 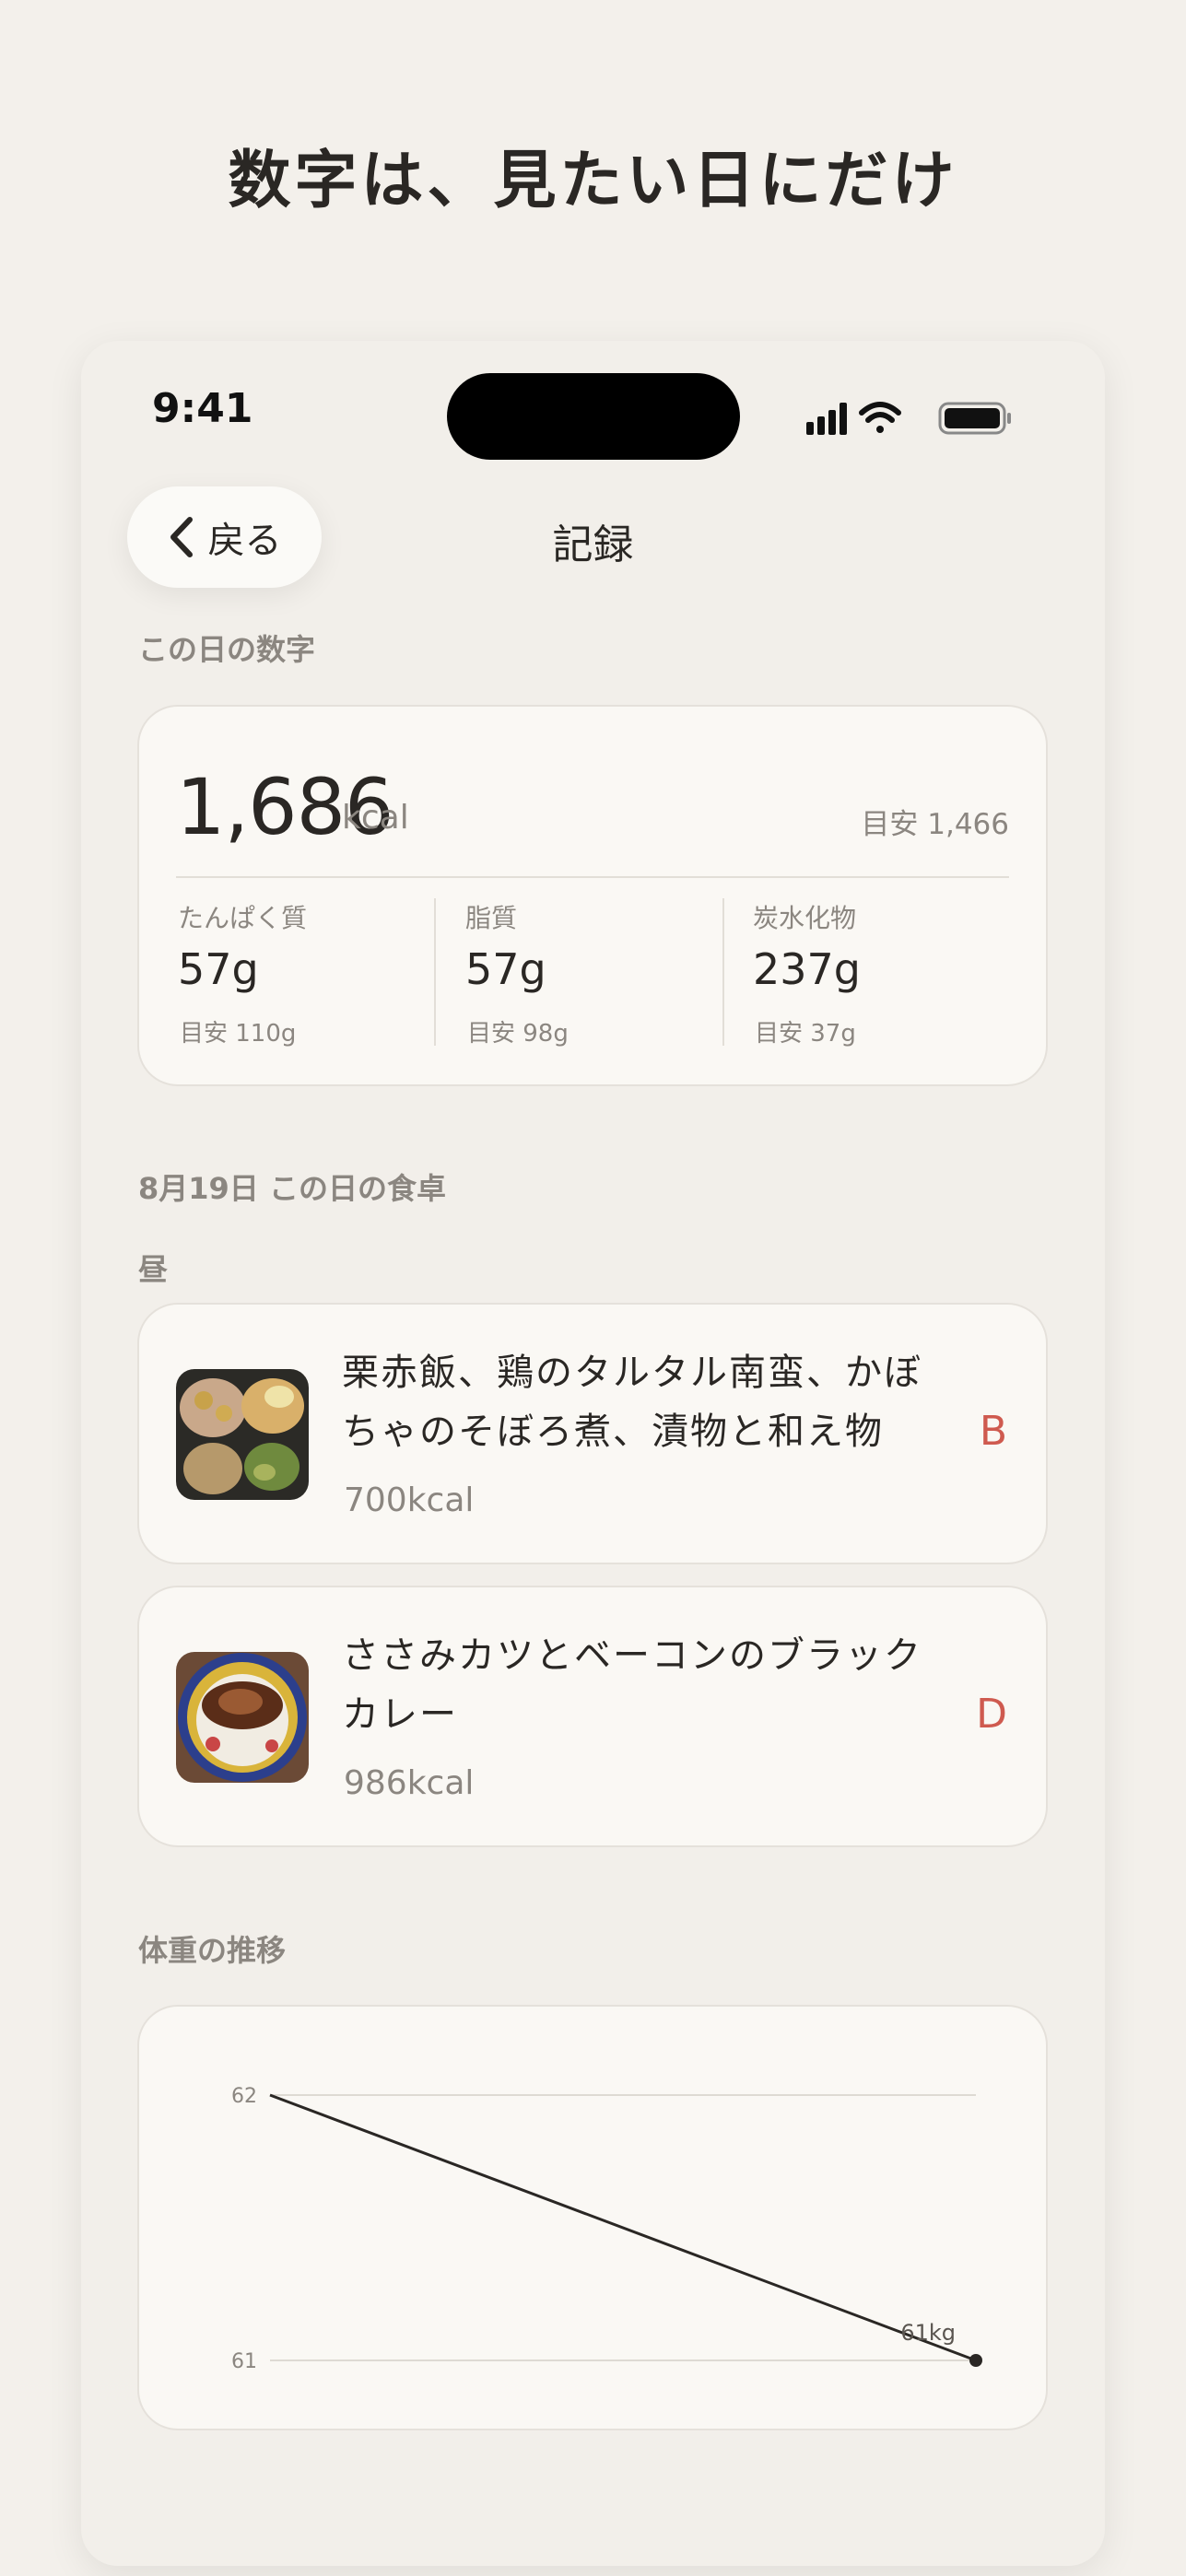 I want to click on meal-grade-badge: B, so click(x=993, y=1431).